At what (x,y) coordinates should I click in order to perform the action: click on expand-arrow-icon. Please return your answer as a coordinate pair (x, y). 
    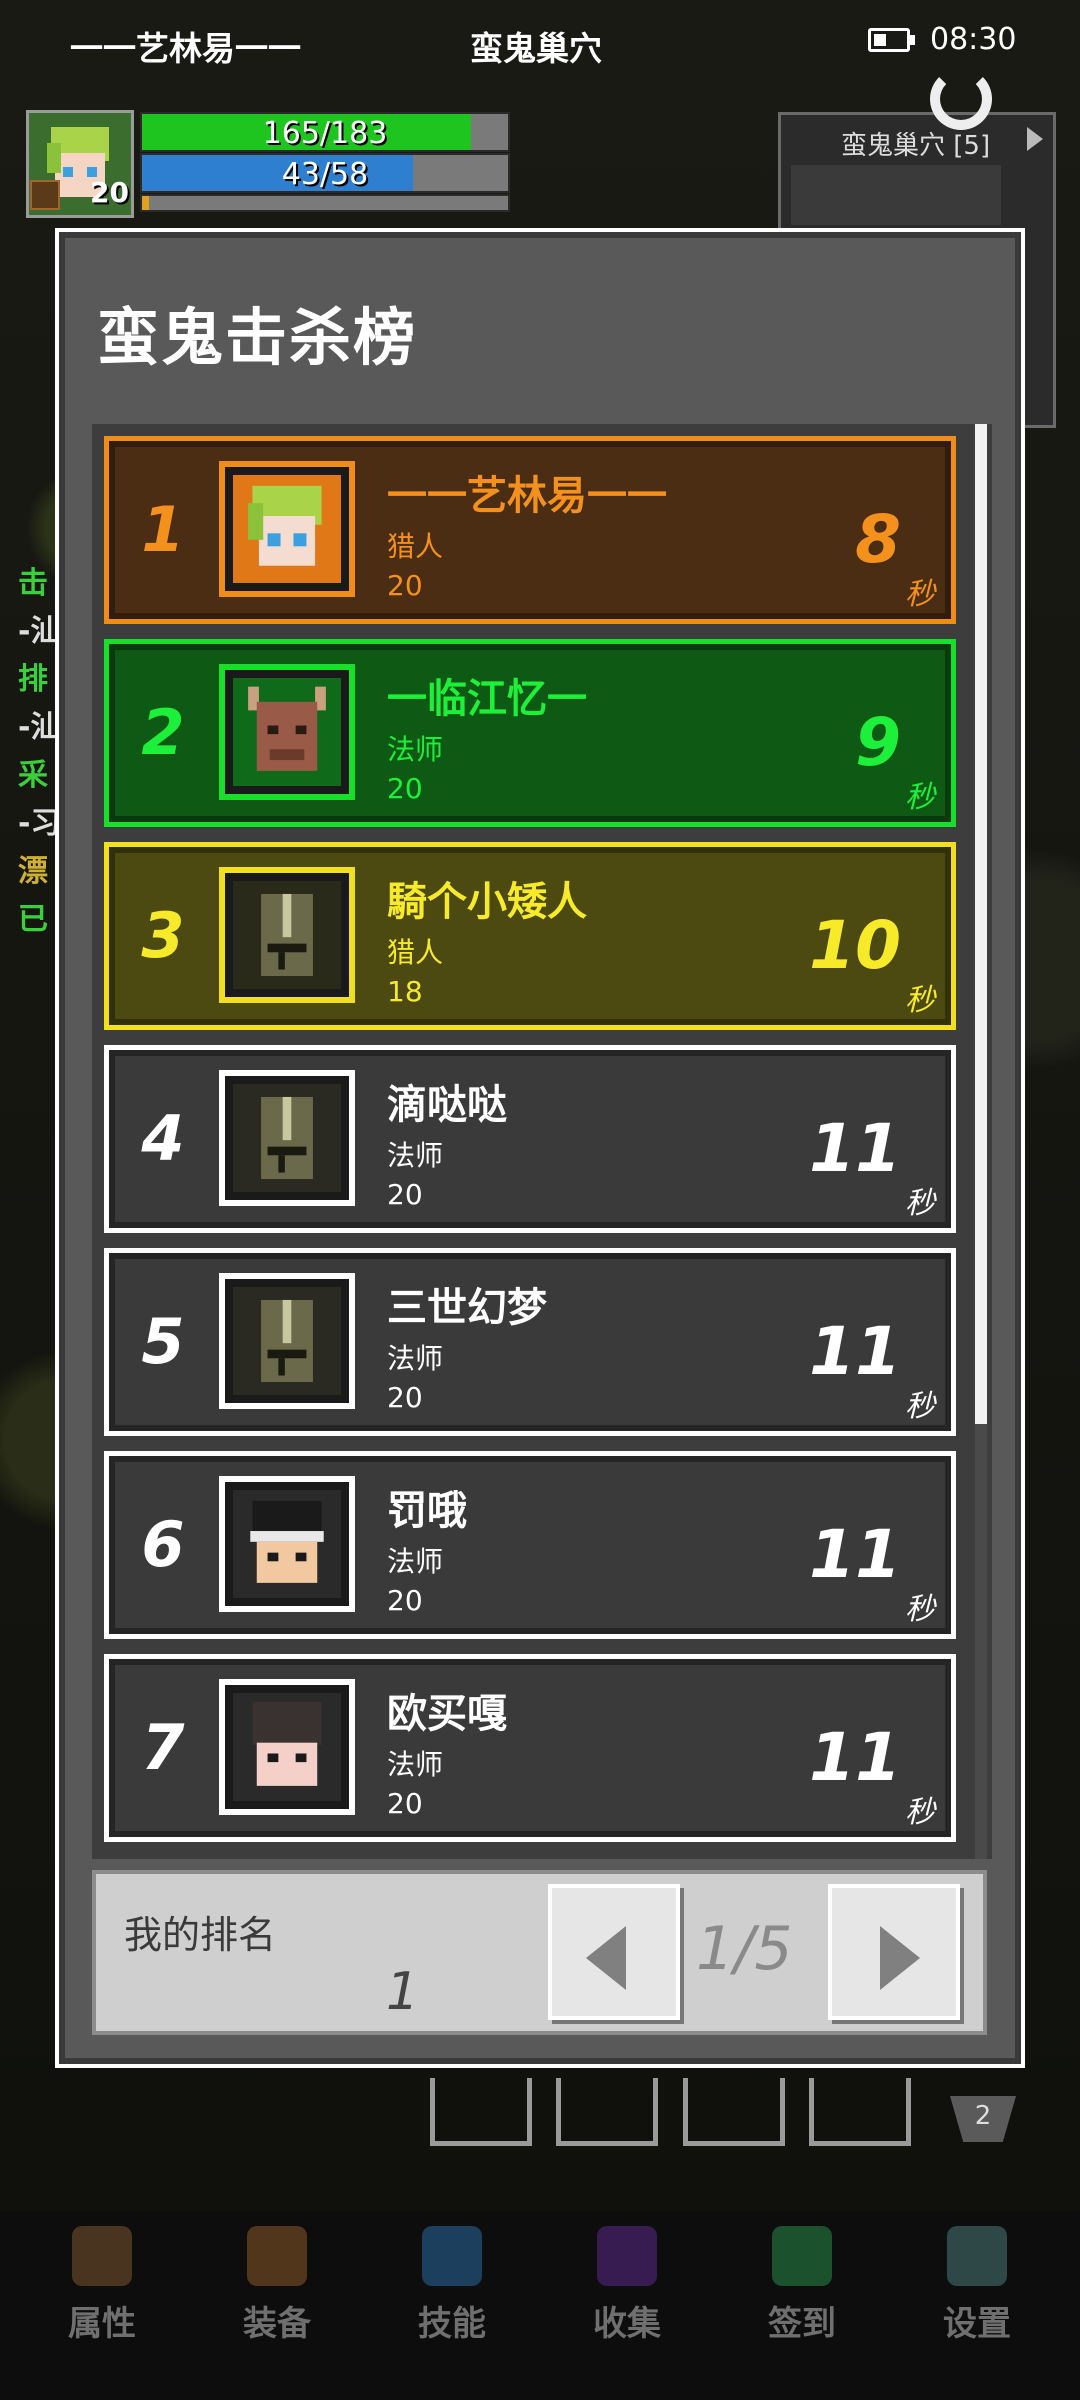
    Looking at the image, I should click on (1035, 139).